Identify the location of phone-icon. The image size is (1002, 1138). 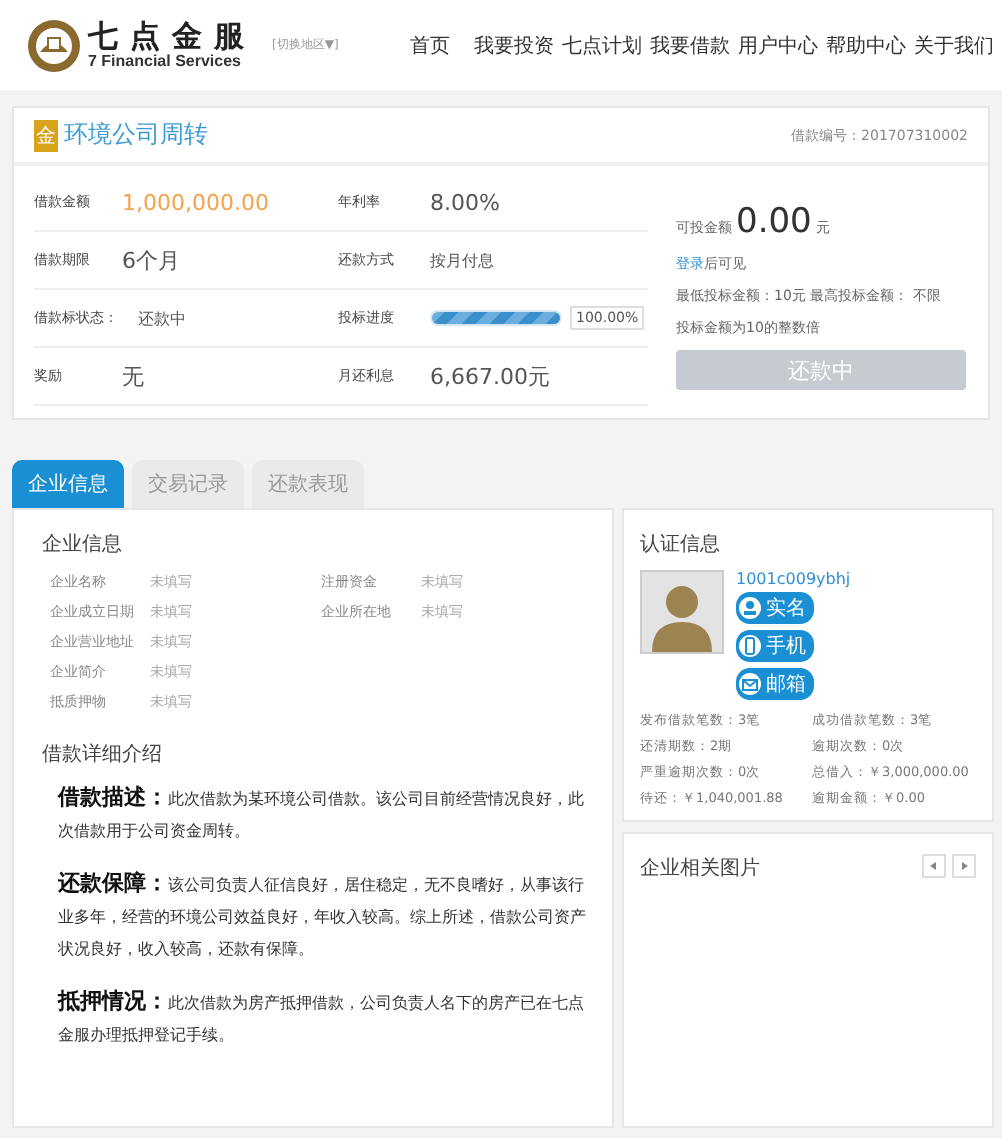
(750, 646).